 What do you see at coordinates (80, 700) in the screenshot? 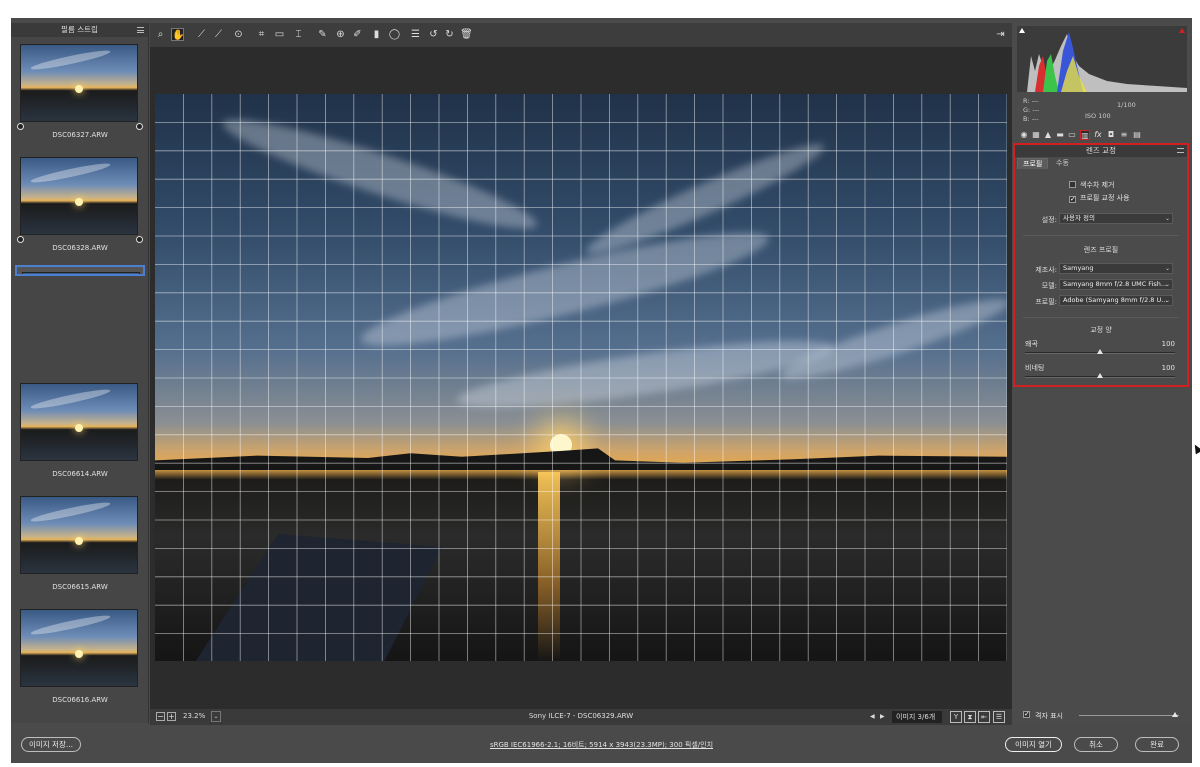
I see `thumbnail-filename: DSC06616.ARW` at bounding box center [80, 700].